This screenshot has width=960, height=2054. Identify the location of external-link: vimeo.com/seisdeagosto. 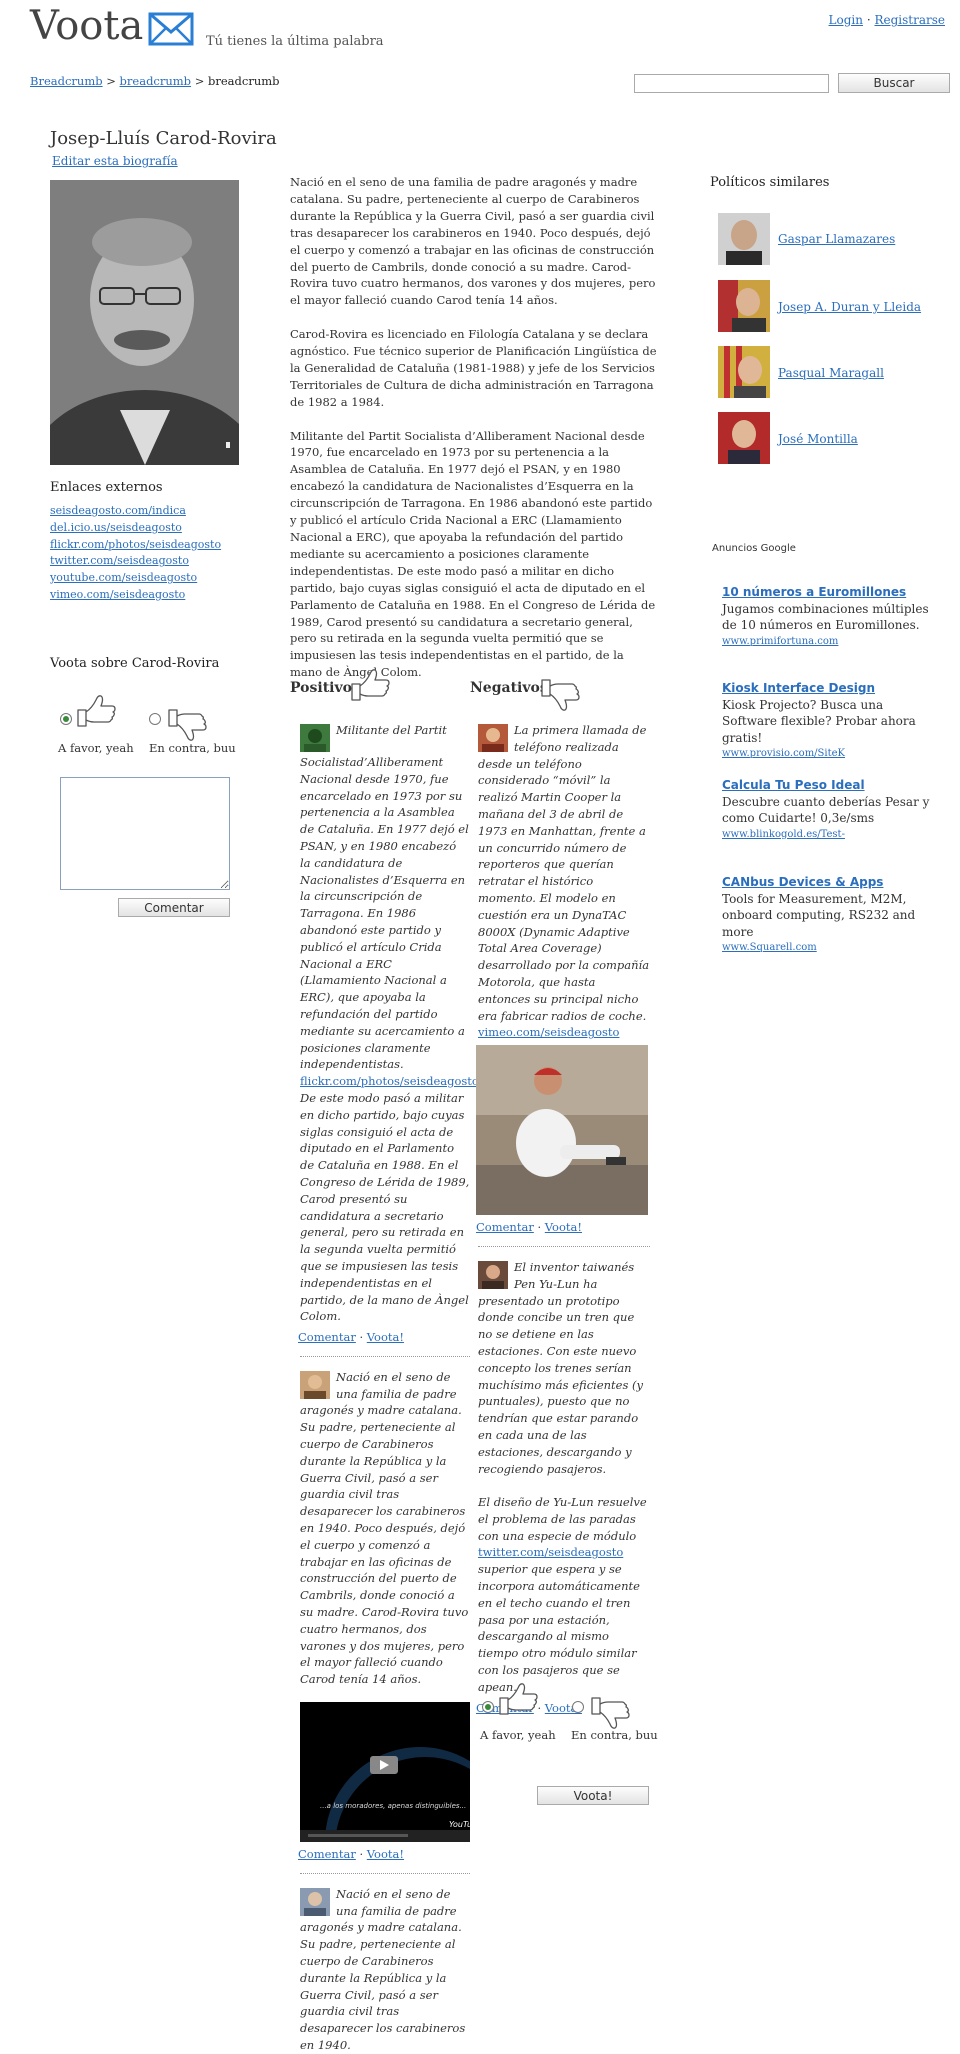
(135, 595).